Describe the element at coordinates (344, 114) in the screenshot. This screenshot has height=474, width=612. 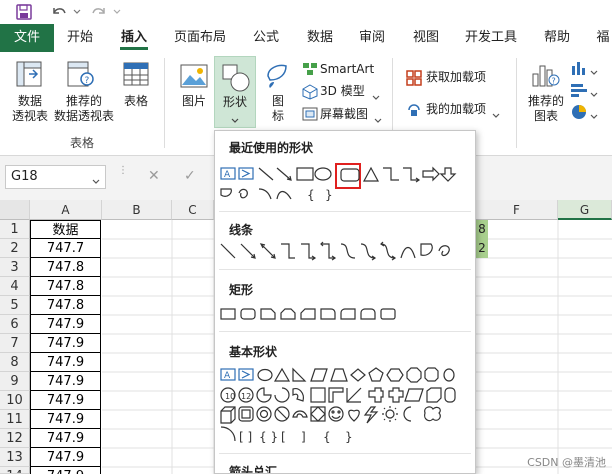
I see `screenshot-button: 屏幕截图` at that location.